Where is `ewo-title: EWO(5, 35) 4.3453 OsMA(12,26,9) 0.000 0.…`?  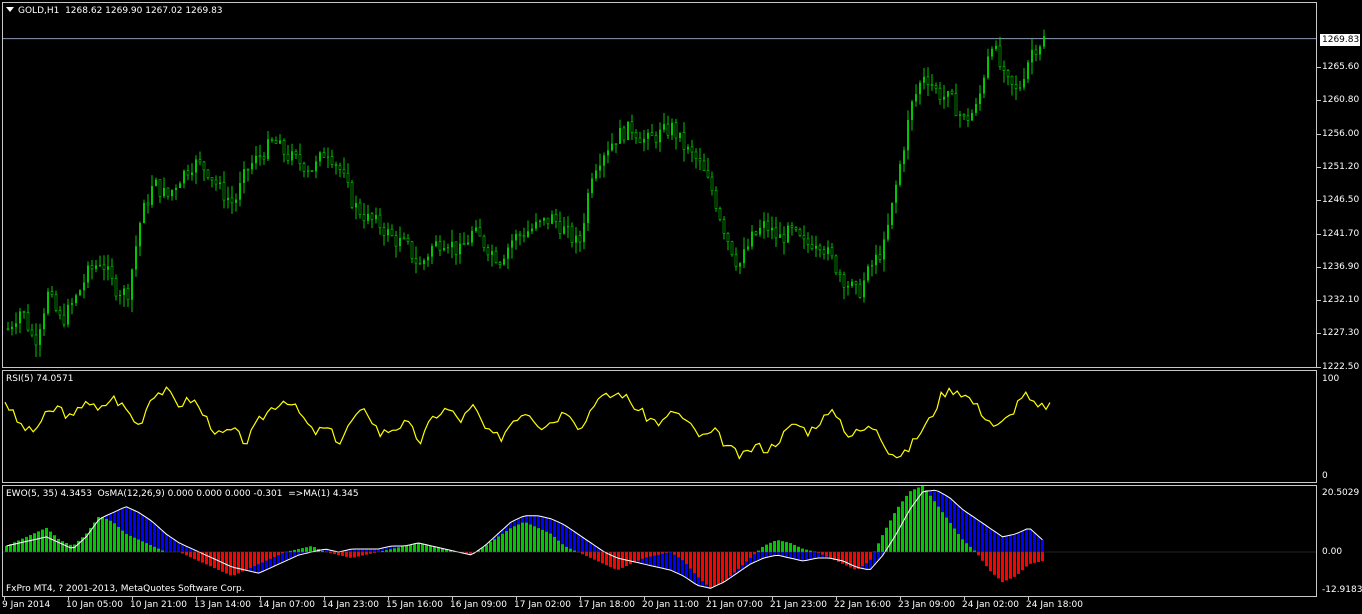
ewo-title: EWO(5, 35) 4.3453 OsMA(12,26,9) 0.000 0.… is located at coordinates (182, 494).